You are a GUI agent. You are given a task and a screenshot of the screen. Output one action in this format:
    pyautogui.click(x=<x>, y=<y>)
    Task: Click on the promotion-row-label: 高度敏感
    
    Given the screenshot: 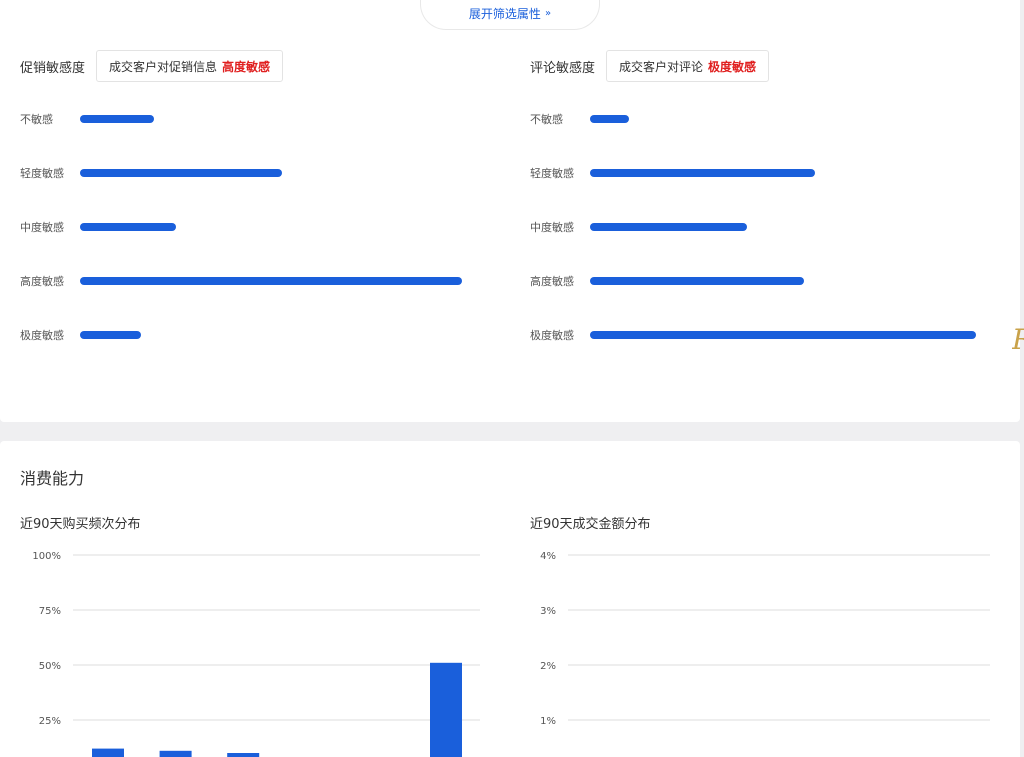 What is the action you would take?
    pyautogui.click(x=42, y=281)
    